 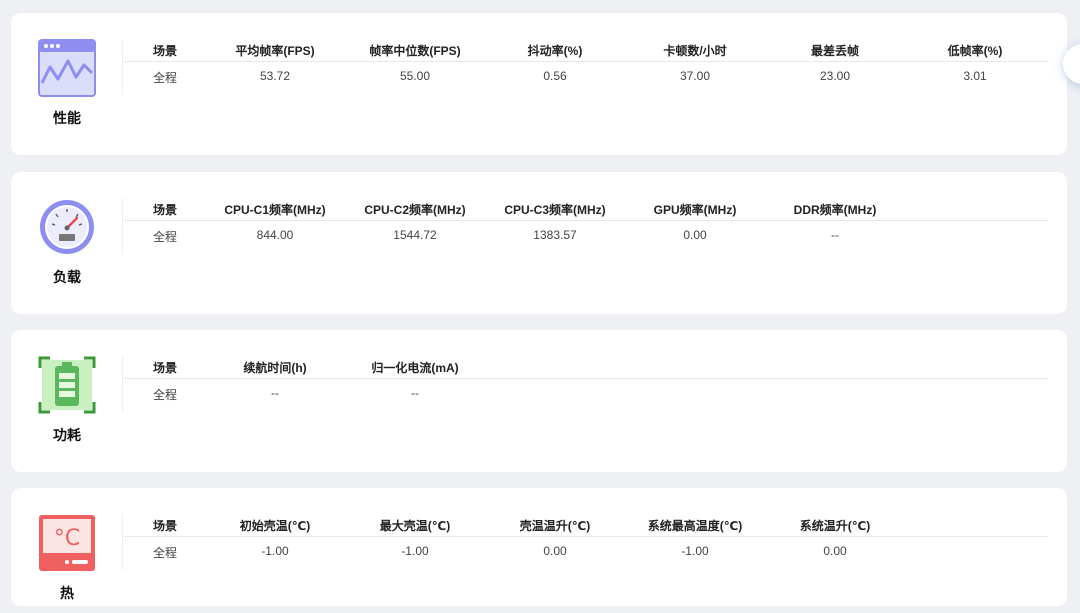 What do you see at coordinates (415, 210) in the screenshot?
I see `column-header: CPU-C2频率(MHz)` at bounding box center [415, 210].